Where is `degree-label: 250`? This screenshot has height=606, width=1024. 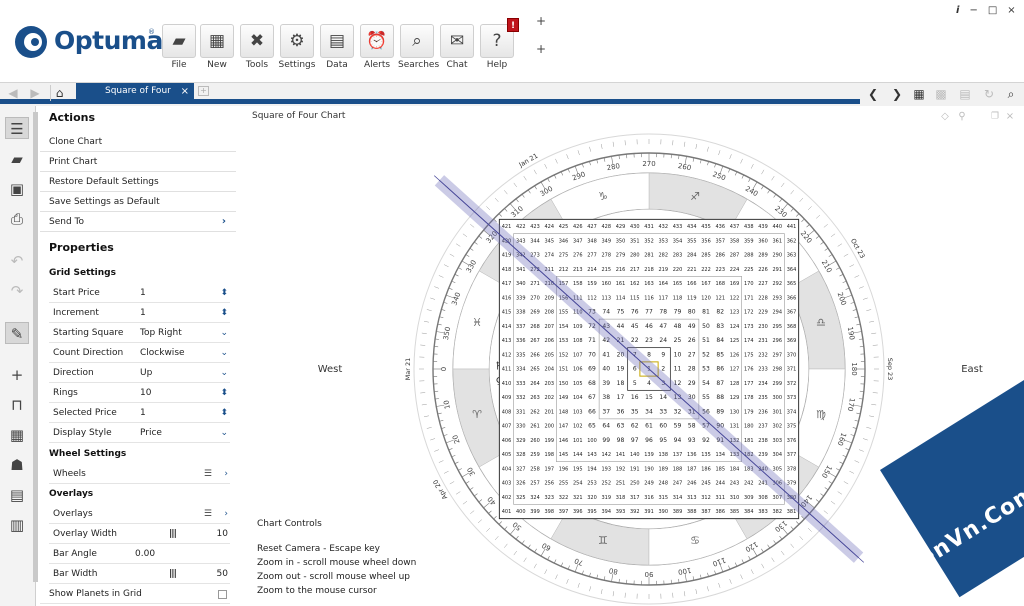 degree-label: 250 is located at coordinates (718, 176).